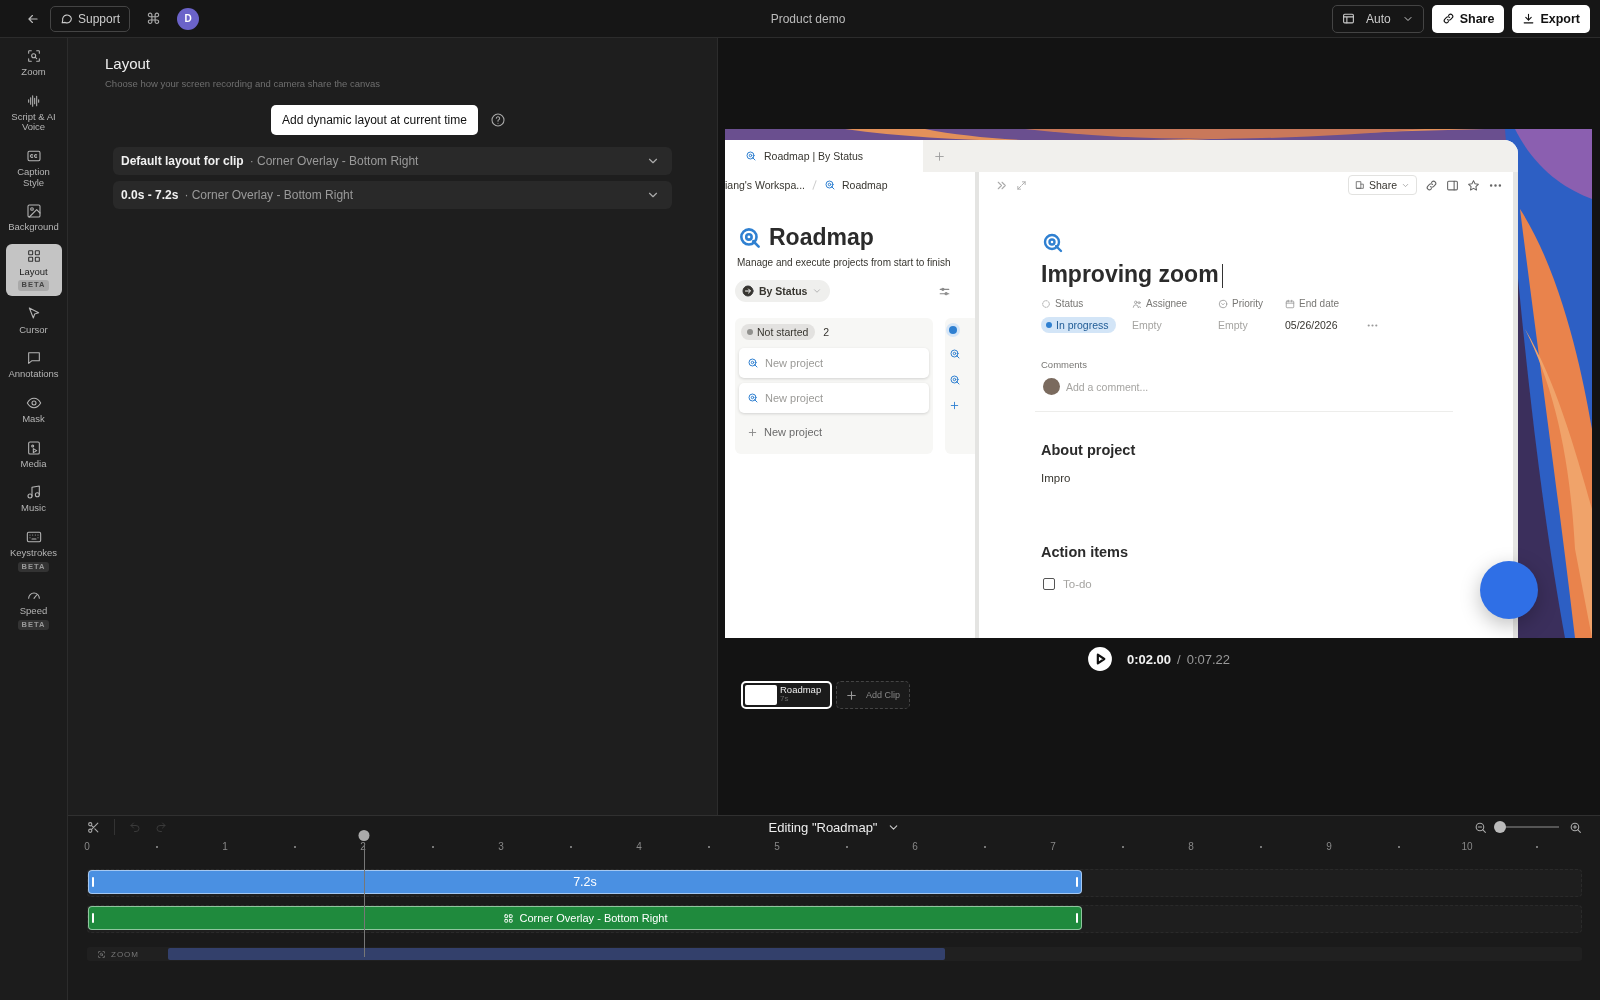 This screenshot has height=1000, width=1600. What do you see at coordinates (392, 195) in the screenshot?
I see `layout-row: 0.0s - 7.2s · Corner Overlay - Bottom Right` at bounding box center [392, 195].